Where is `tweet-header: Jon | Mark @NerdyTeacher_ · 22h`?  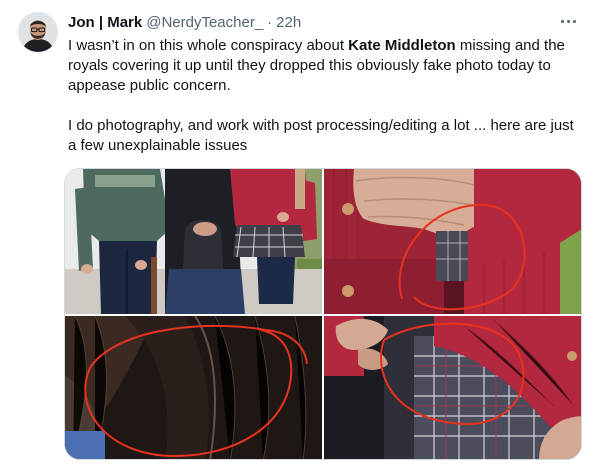
tweet-header: Jon | Mark @NerdyTeacher_ · 22h is located at coordinates (184, 22).